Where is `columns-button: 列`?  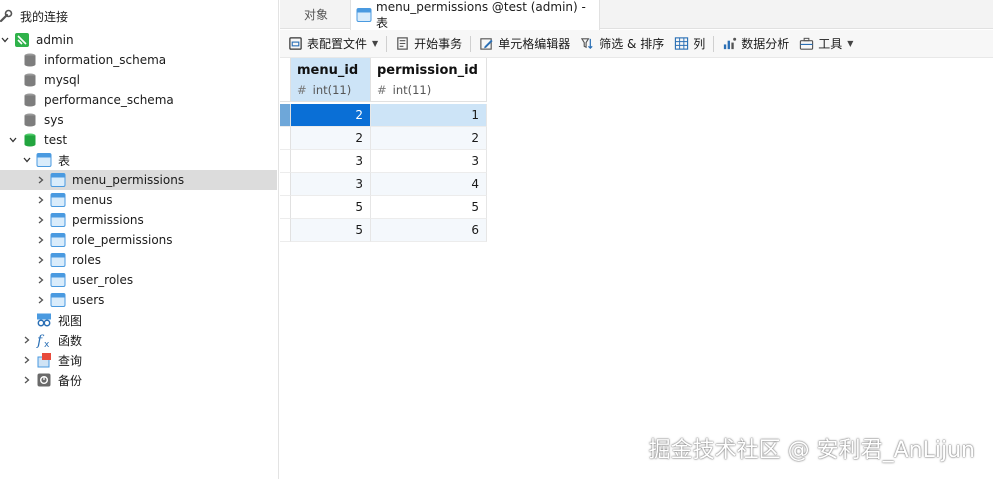 columns-button: 列 is located at coordinates (689, 44).